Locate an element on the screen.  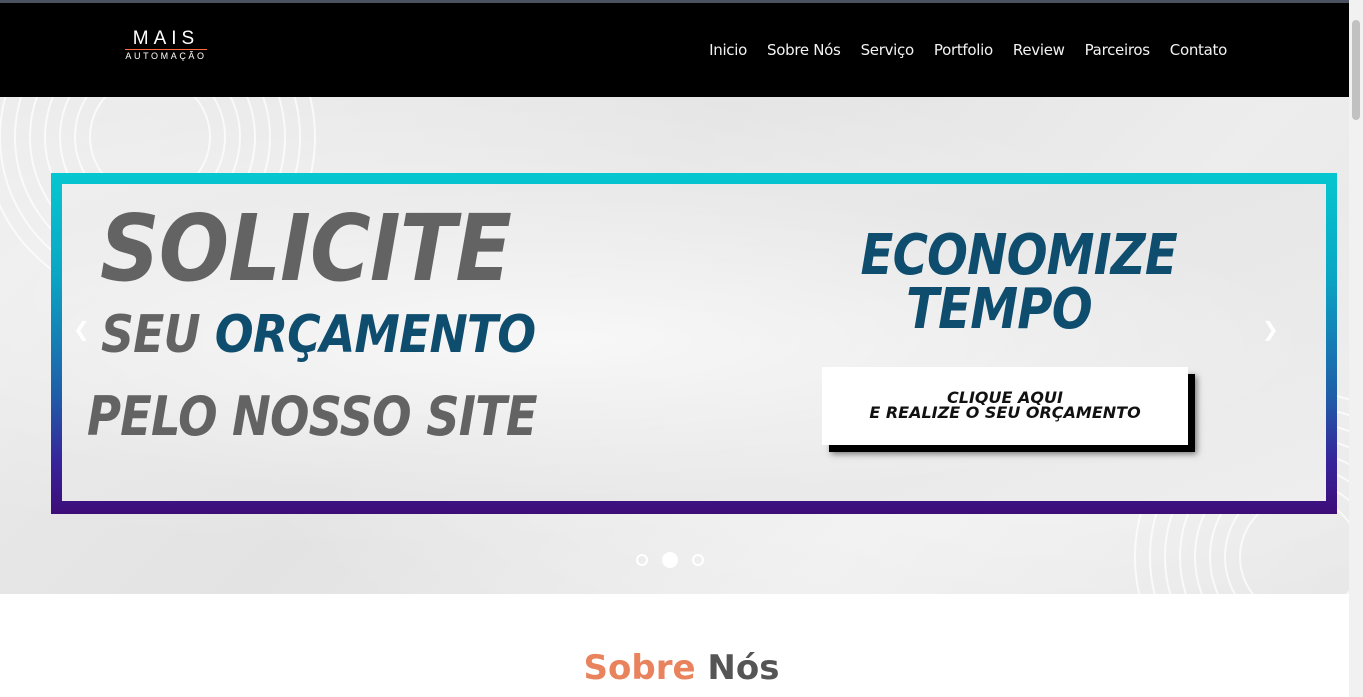
nav-link-contato: Contato is located at coordinates (1199, 50).